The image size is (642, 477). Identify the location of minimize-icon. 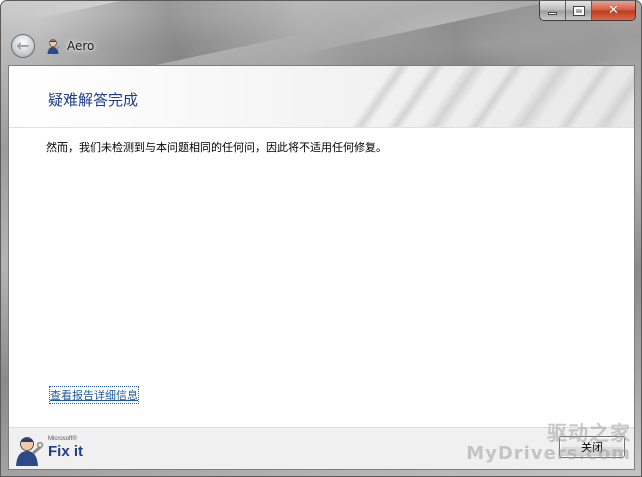
(552, 13).